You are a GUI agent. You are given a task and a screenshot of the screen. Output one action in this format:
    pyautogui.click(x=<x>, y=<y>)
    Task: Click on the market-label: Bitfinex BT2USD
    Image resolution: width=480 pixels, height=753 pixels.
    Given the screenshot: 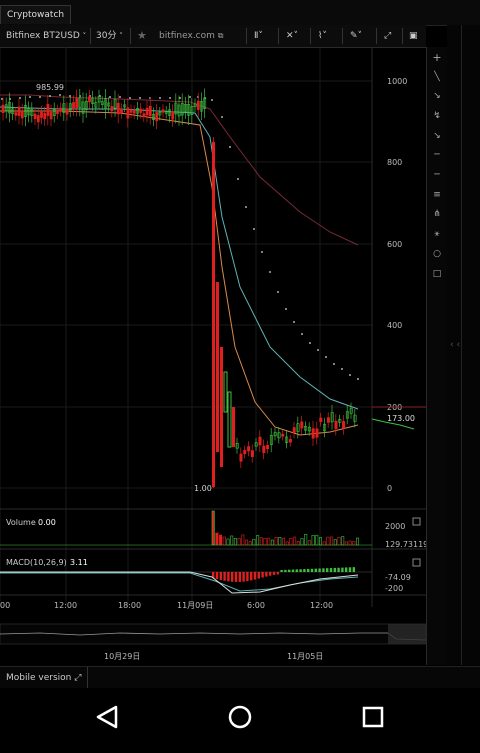 What is the action you would take?
    pyautogui.click(x=43, y=36)
    